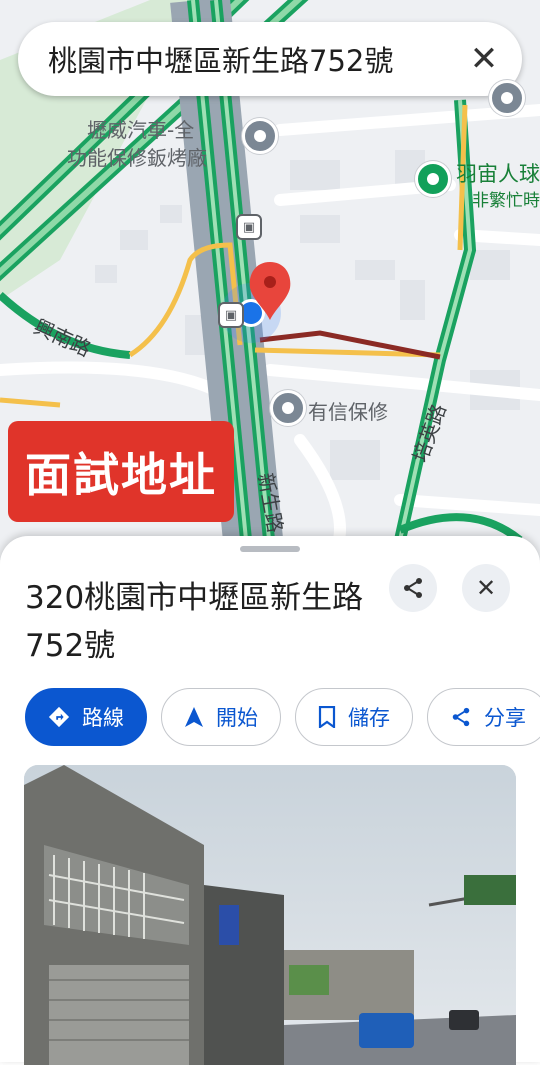  I want to click on close-button: ✕, so click(486, 588).